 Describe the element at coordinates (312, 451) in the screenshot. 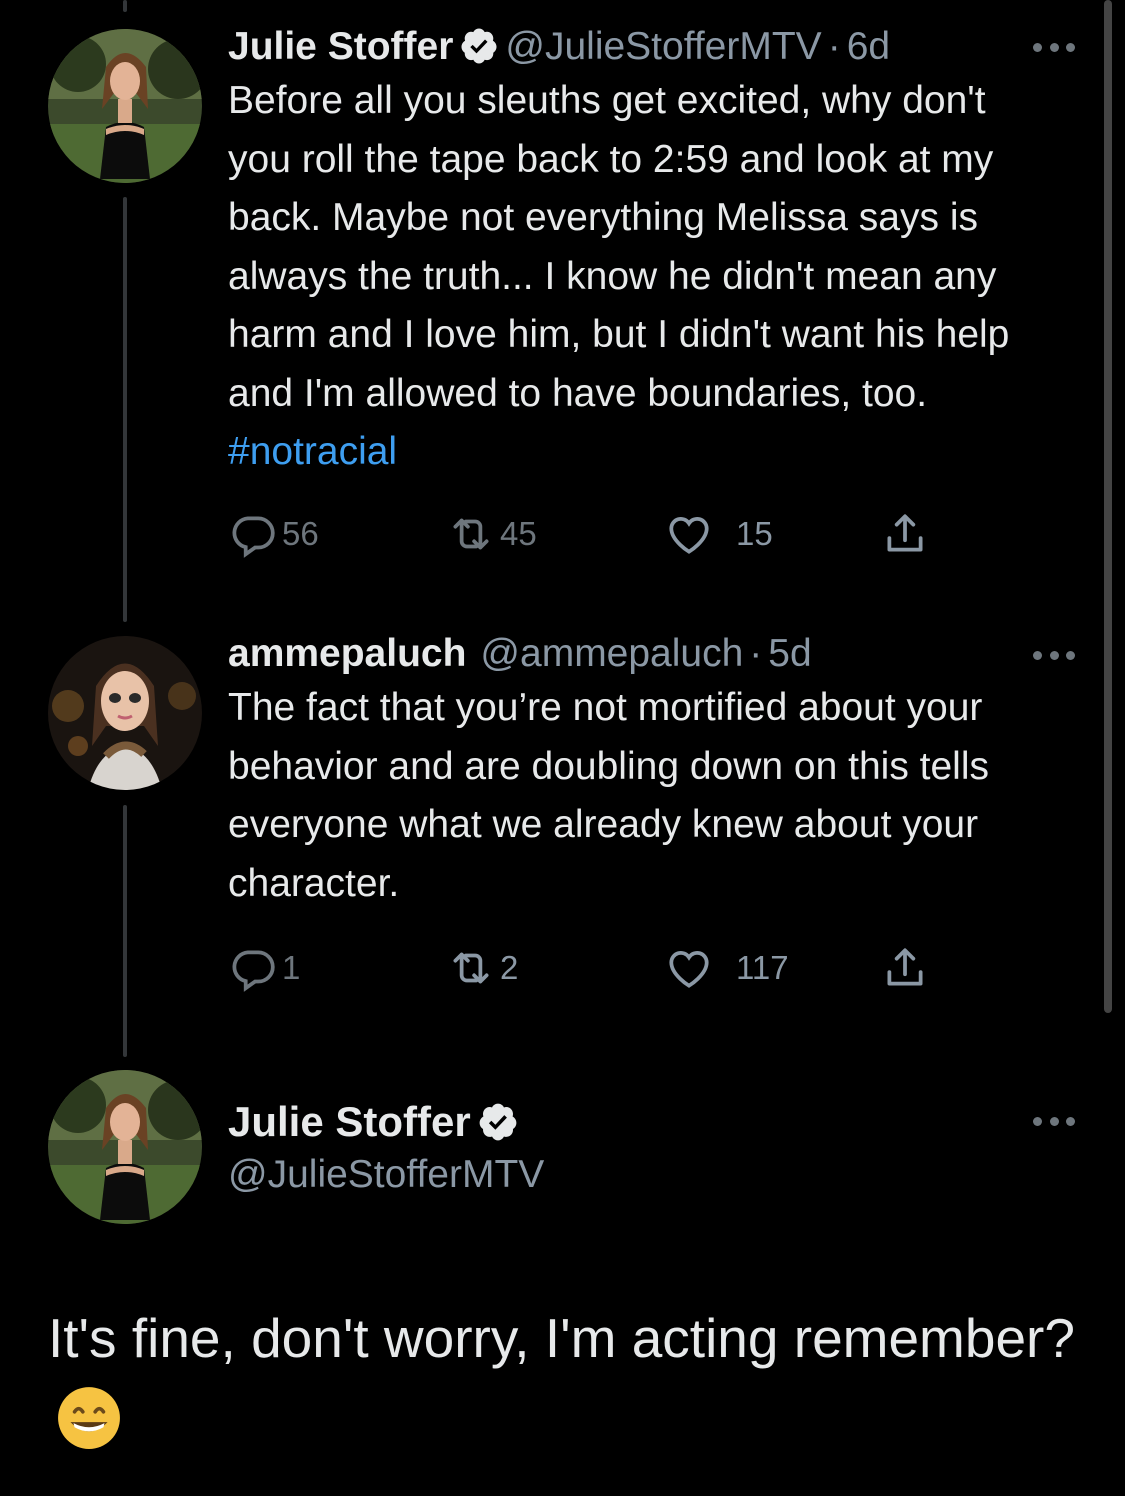

I see `hashtag-link: #notracial` at that location.